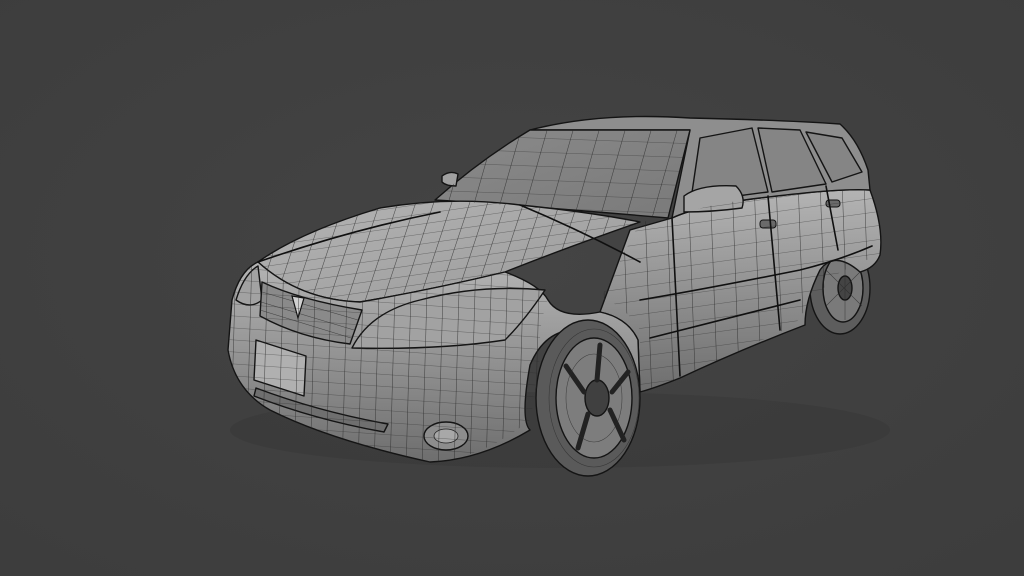  Describe the element at coordinates (588, 398) in the screenshot. I see `front-wheel` at that location.